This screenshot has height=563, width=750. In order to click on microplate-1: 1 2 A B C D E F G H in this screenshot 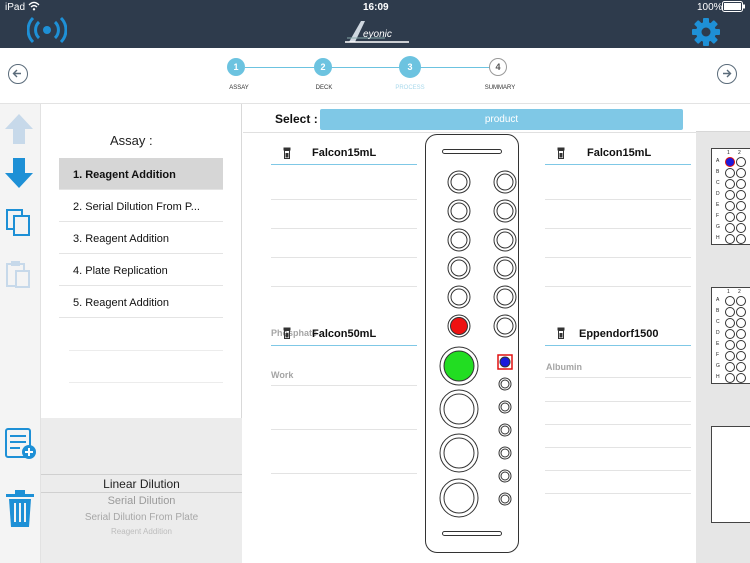, I will do `click(730, 196)`.